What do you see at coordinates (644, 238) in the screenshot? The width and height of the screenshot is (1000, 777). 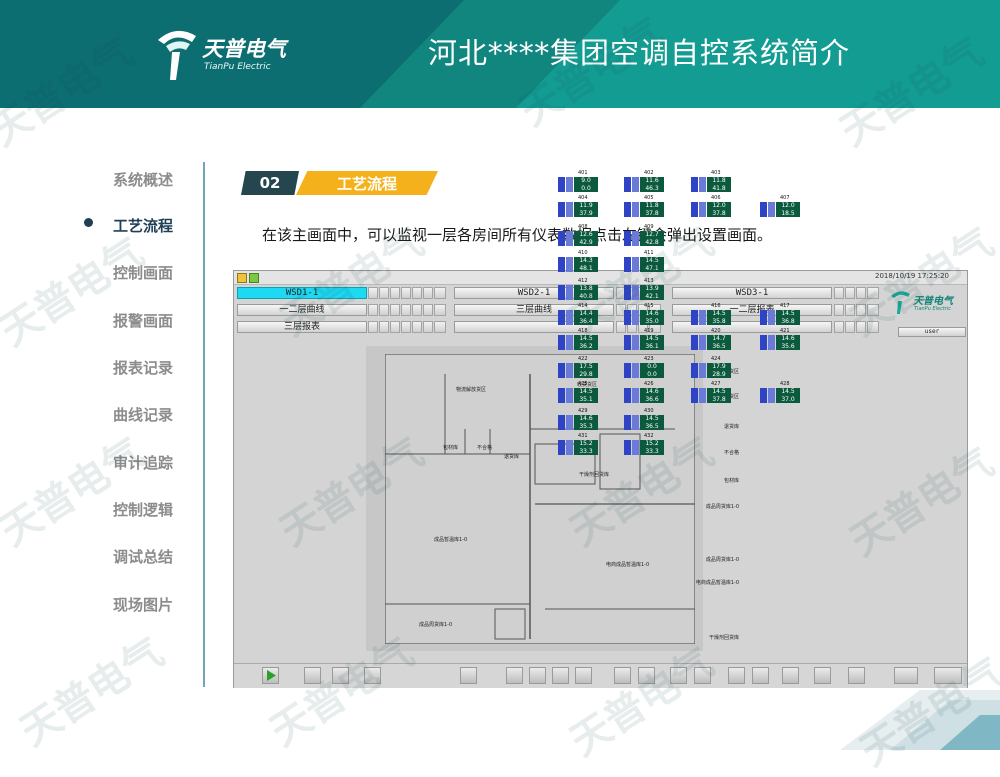 I see `meter-readout: 12.7 42.8` at bounding box center [644, 238].